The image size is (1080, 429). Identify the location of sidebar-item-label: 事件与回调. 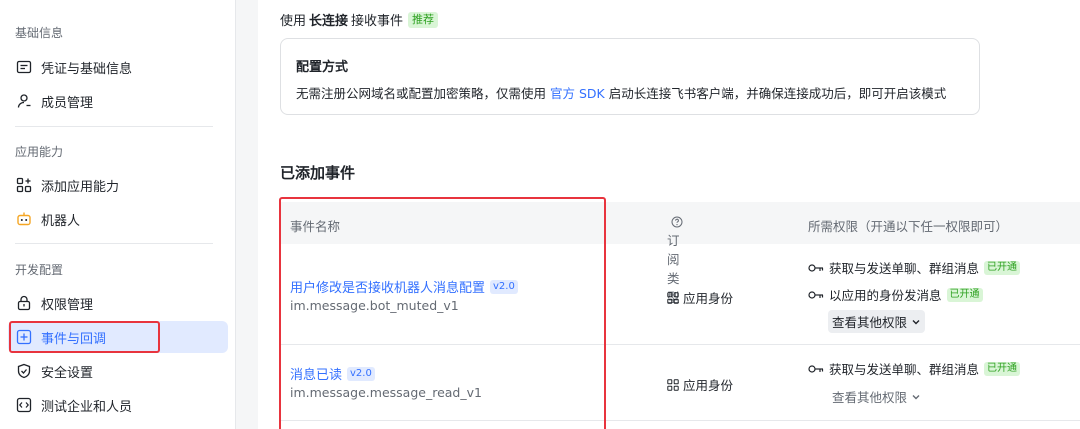
(74, 339).